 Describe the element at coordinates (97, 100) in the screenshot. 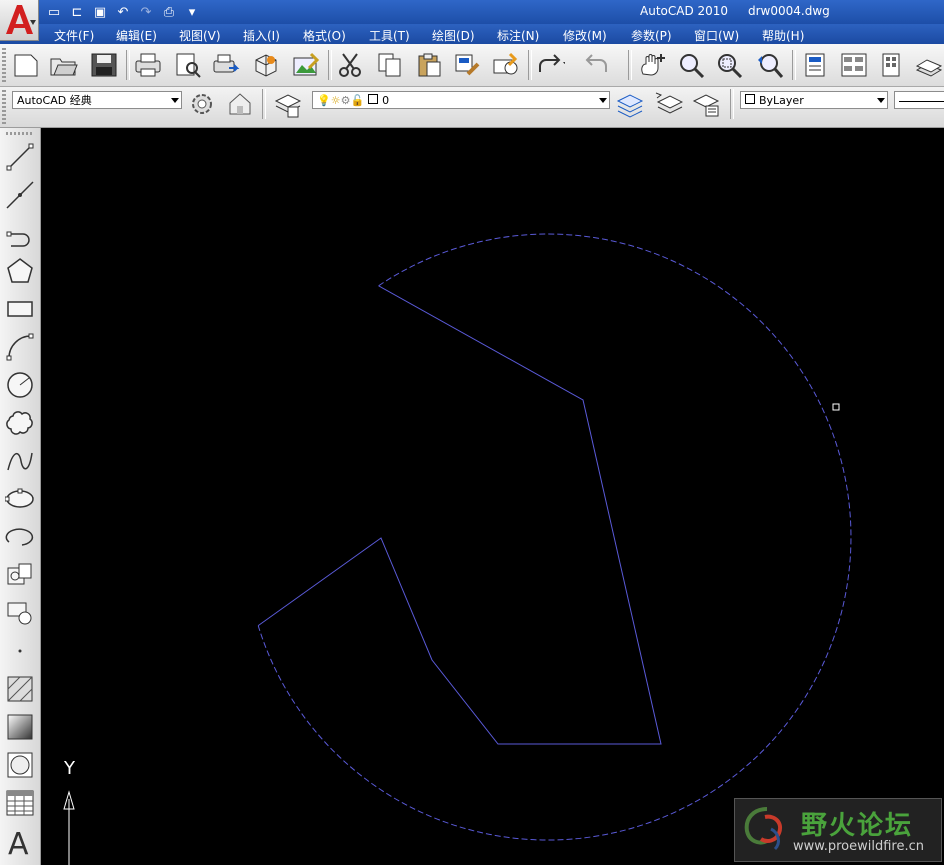

I see `workspace-dropdown: AutoCAD 经典` at that location.